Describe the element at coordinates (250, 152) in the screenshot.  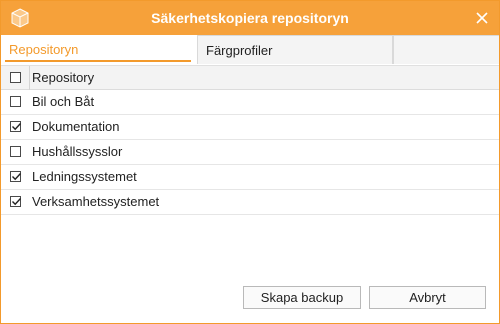
I see `table-row: Hushållssysslor` at that location.